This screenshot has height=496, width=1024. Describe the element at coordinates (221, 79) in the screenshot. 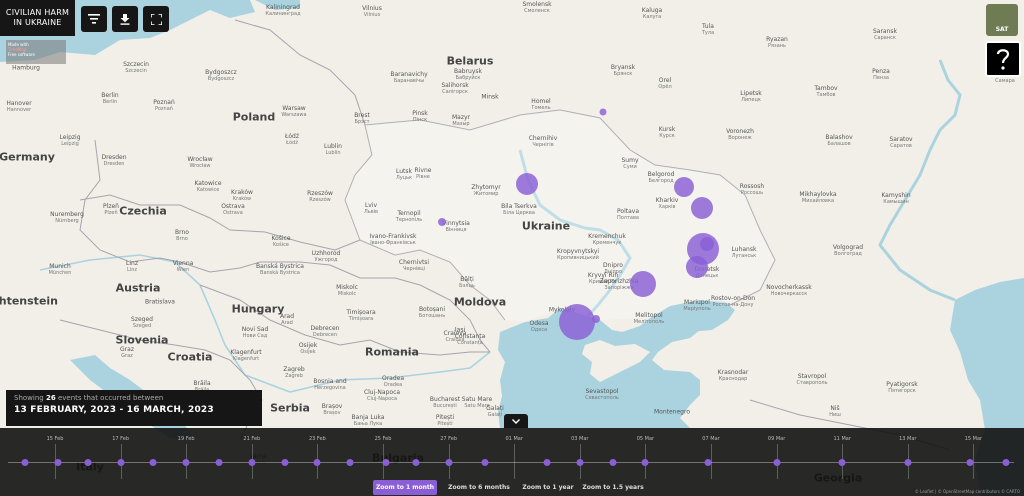

I see `city-native-name: Bydgoszcz` at that location.